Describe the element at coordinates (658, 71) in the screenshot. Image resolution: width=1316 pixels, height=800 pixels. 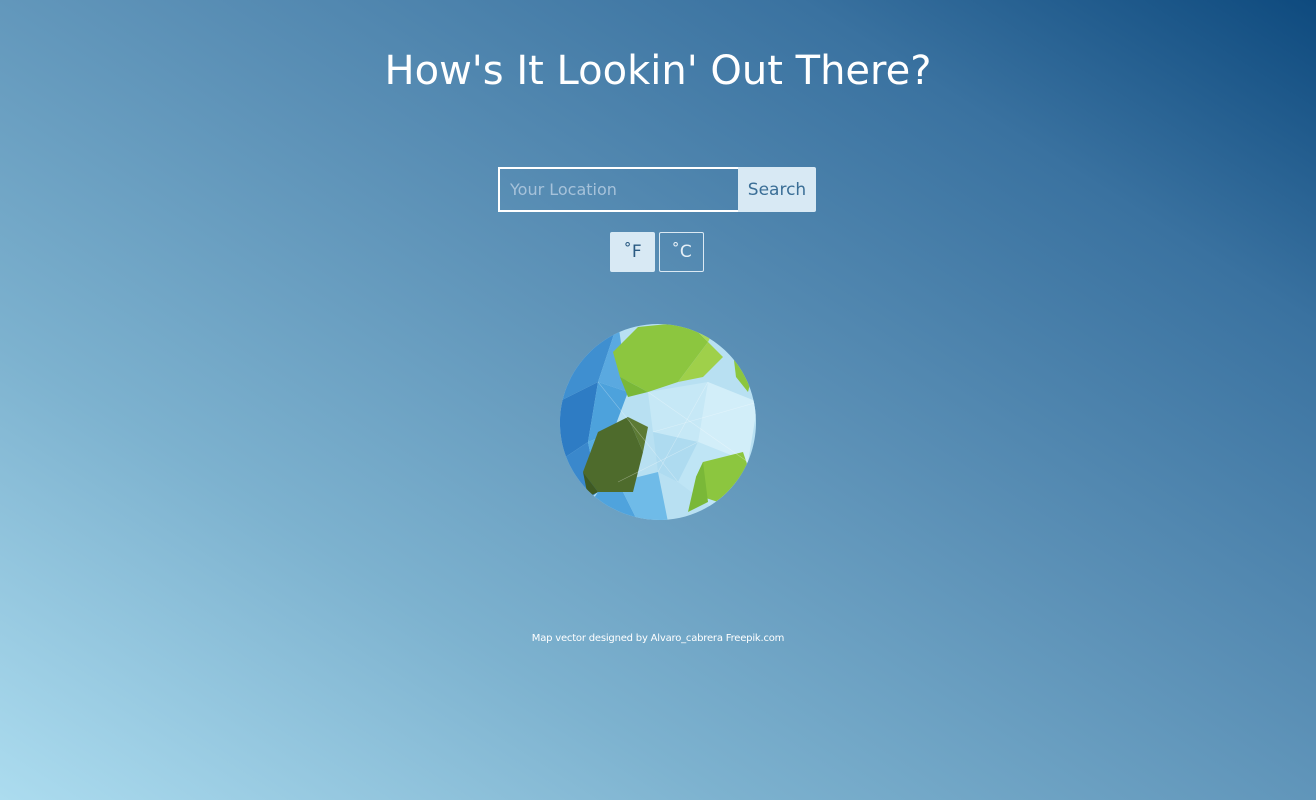
I see `page-title: How's It Lookin' Out There?` at that location.